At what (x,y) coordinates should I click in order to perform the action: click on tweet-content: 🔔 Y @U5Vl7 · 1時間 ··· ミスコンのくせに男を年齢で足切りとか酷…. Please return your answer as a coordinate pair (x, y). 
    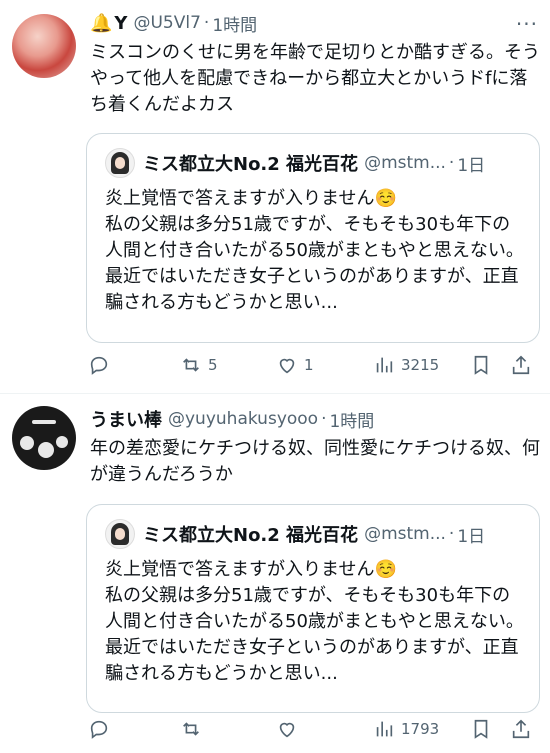
    Looking at the image, I should click on (315, 63).